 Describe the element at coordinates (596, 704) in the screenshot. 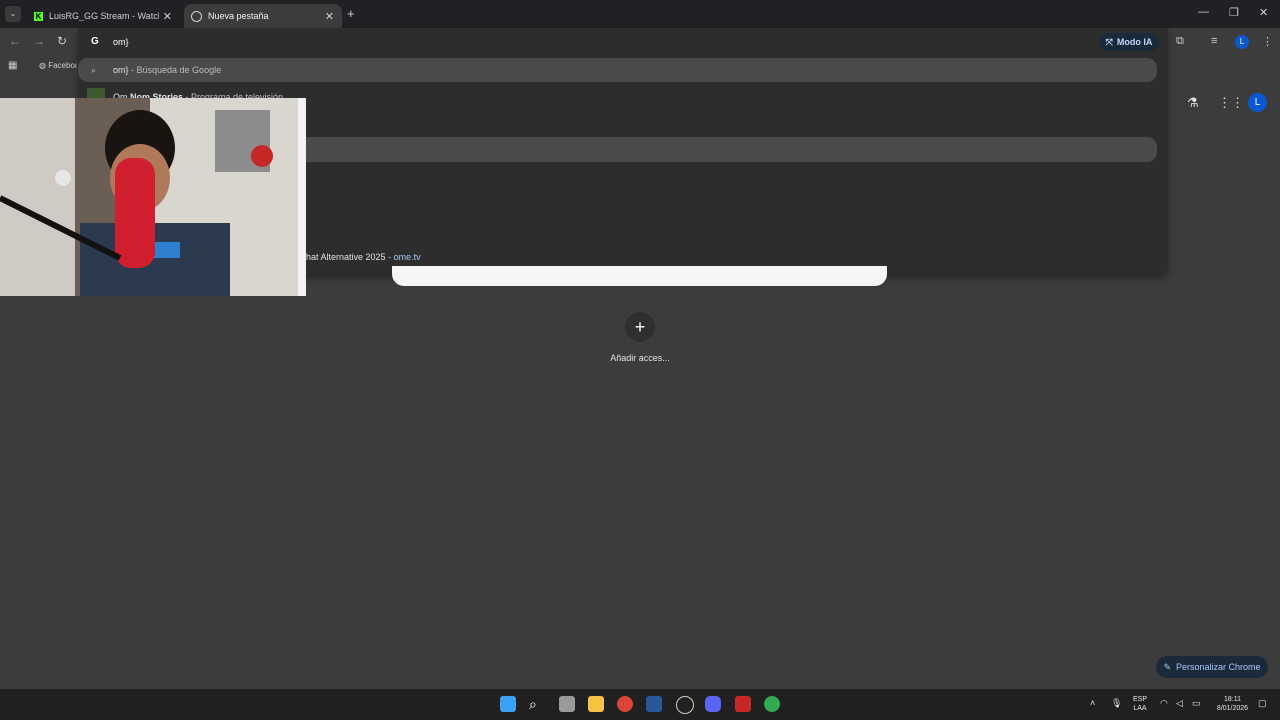

I see `file-explorer-icon` at that location.